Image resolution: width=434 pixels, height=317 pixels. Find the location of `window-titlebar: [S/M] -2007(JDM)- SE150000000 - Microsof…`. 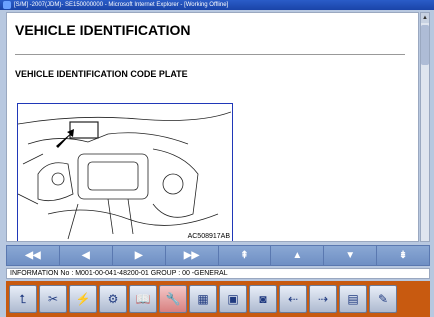

window-titlebar: [S/M] -2007(JDM)- SE150000000 - Microsof… is located at coordinates (217, 5).